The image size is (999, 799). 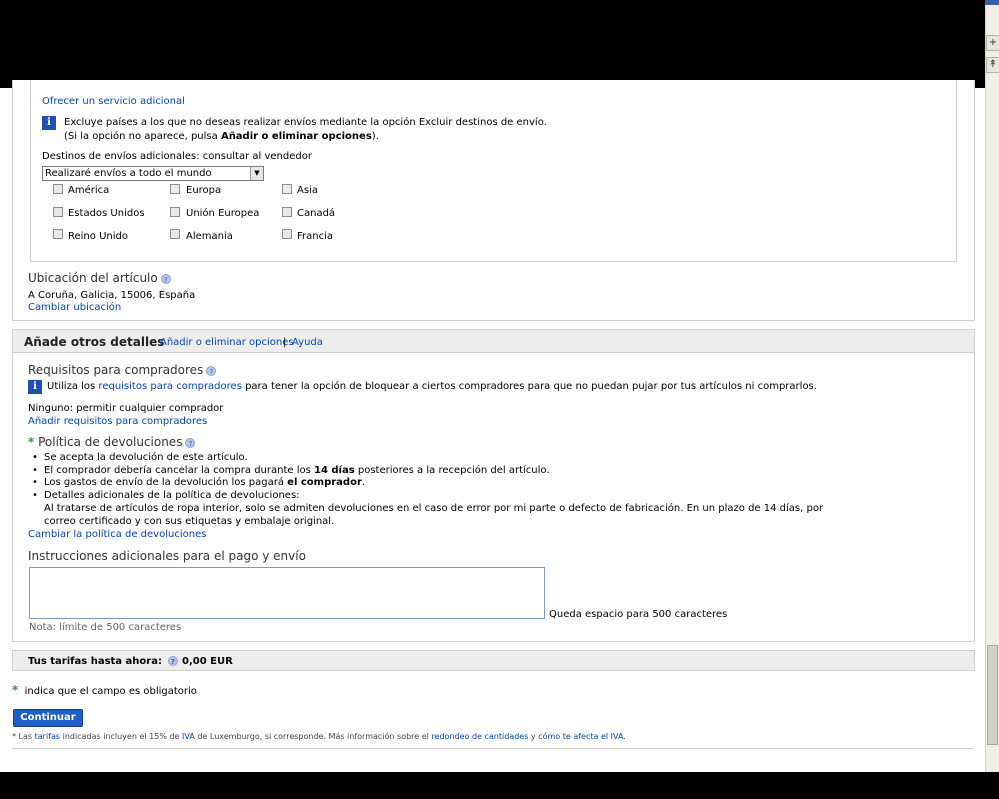 What do you see at coordinates (112, 295) in the screenshot?
I see `item-location-value: A Coruña, Galicia, 15006, España` at bounding box center [112, 295].